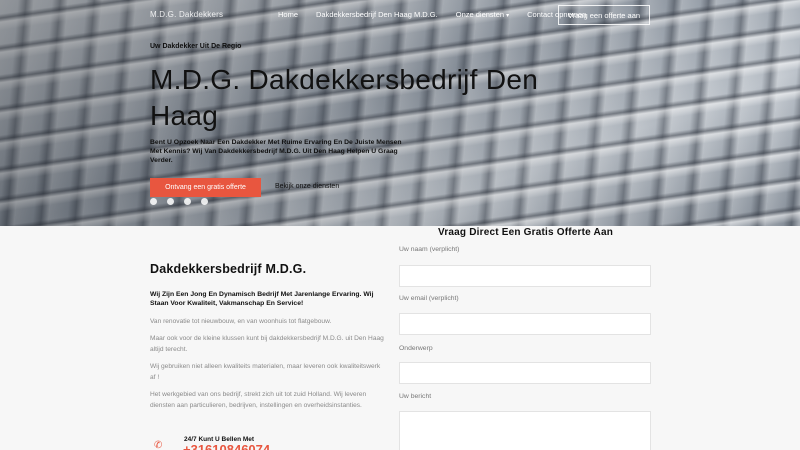 The width and height of the screenshot is (800, 450). What do you see at coordinates (525, 324) in the screenshot?
I see `email-field` at bounding box center [525, 324].